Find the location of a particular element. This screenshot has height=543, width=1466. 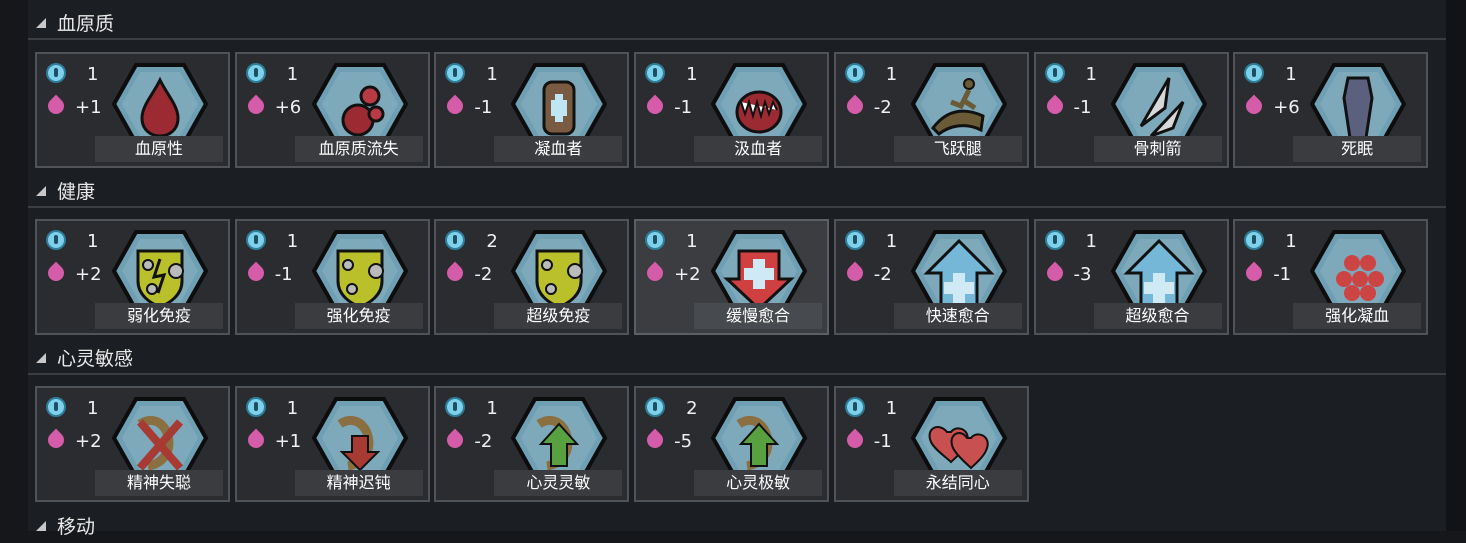

gene-card: 2 -2 超级免疫 is located at coordinates (532, 277).